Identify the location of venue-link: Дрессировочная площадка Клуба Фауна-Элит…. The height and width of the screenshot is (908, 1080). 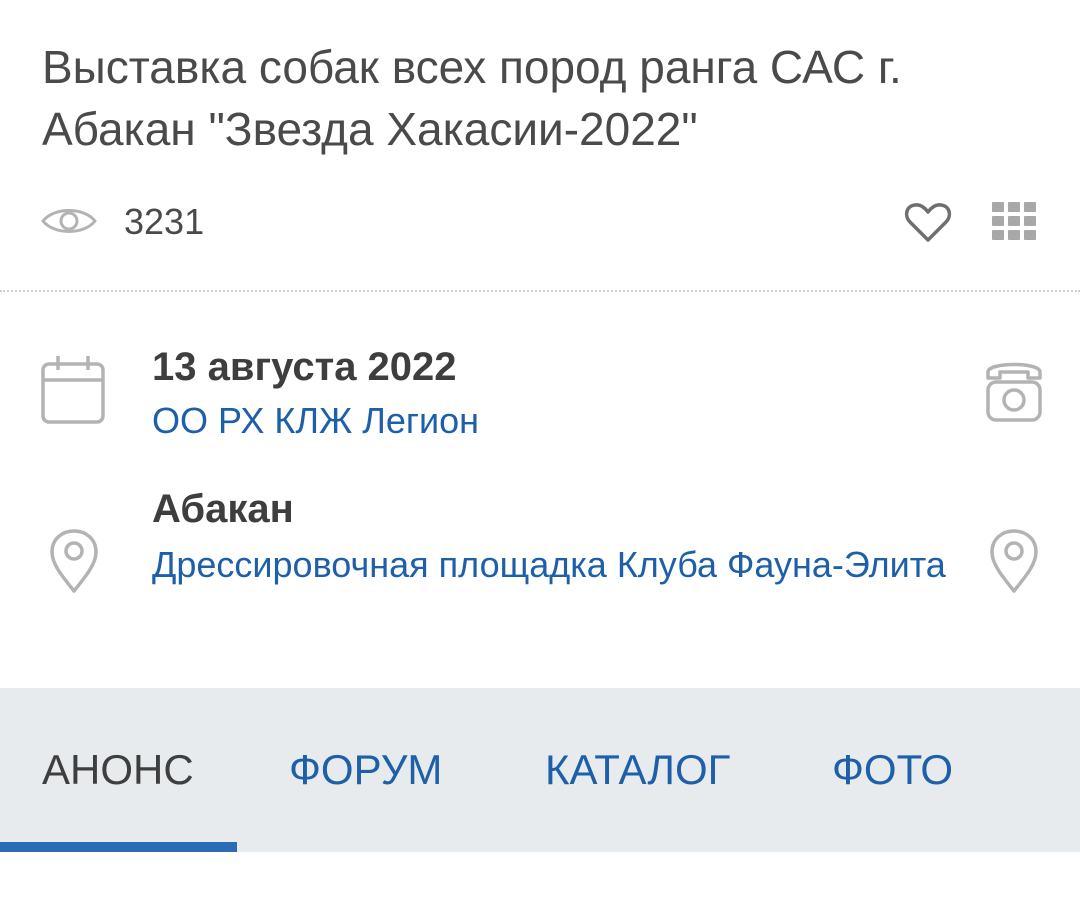
(552, 565).